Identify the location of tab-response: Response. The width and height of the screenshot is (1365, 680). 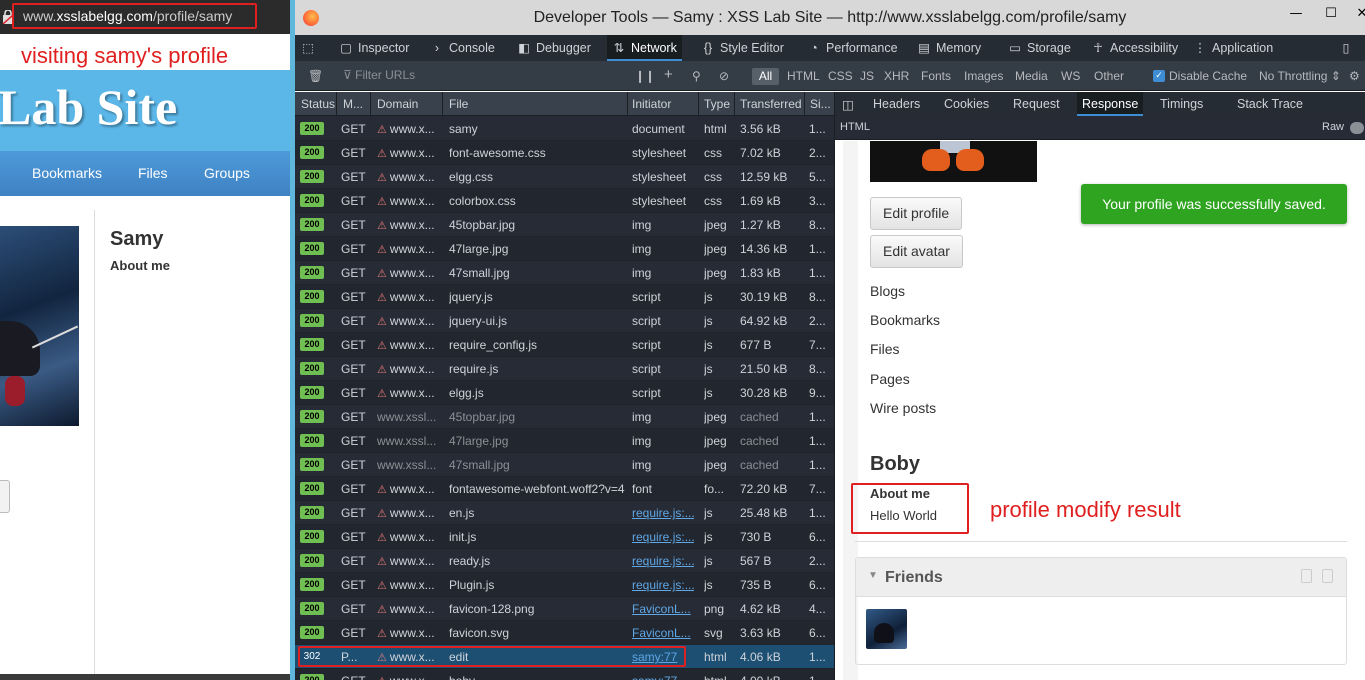
(1110, 104).